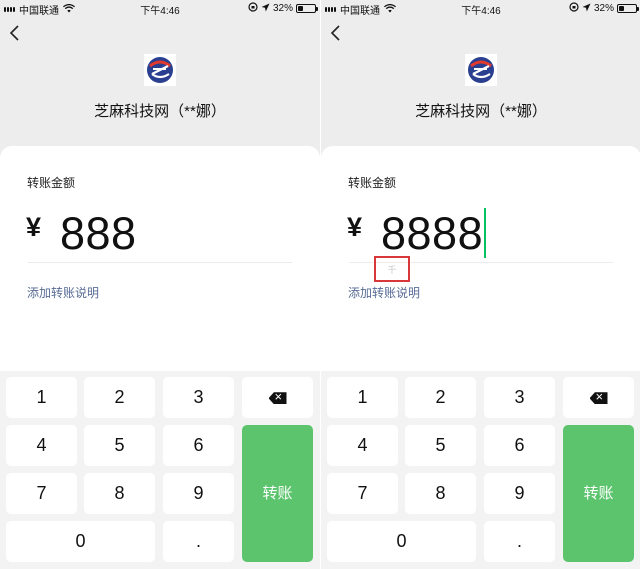 This screenshot has width=640, height=569. What do you see at coordinates (160, 262) in the screenshot?
I see `amount-underline` at bounding box center [160, 262].